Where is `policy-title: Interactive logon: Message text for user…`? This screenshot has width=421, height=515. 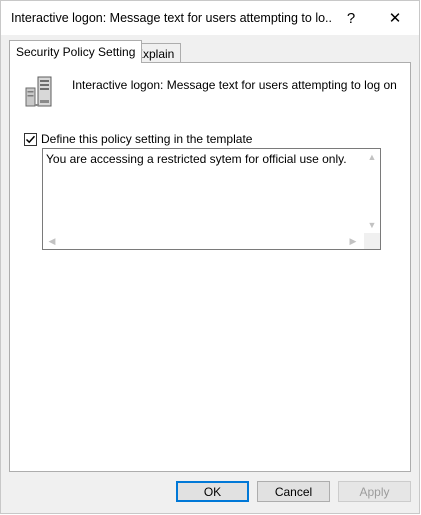
policy-title: Interactive logon: Message text for user… is located at coordinates (234, 85).